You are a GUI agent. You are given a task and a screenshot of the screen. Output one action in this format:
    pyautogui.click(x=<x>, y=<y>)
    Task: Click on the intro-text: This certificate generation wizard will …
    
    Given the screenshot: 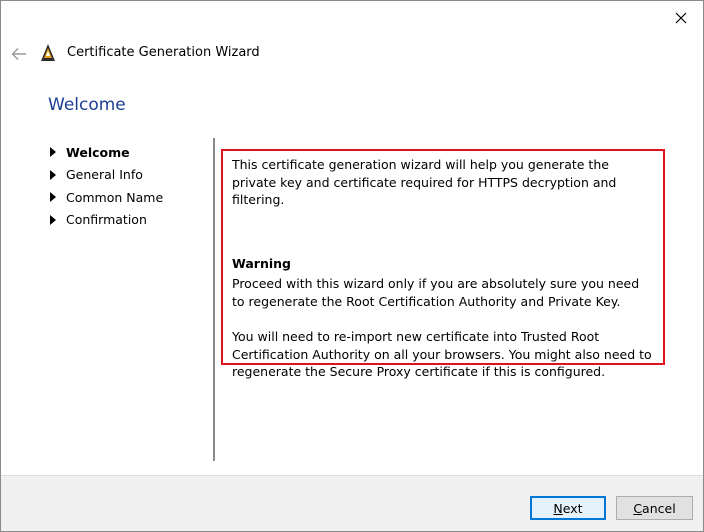 What is the action you would take?
    pyautogui.click(x=424, y=182)
    